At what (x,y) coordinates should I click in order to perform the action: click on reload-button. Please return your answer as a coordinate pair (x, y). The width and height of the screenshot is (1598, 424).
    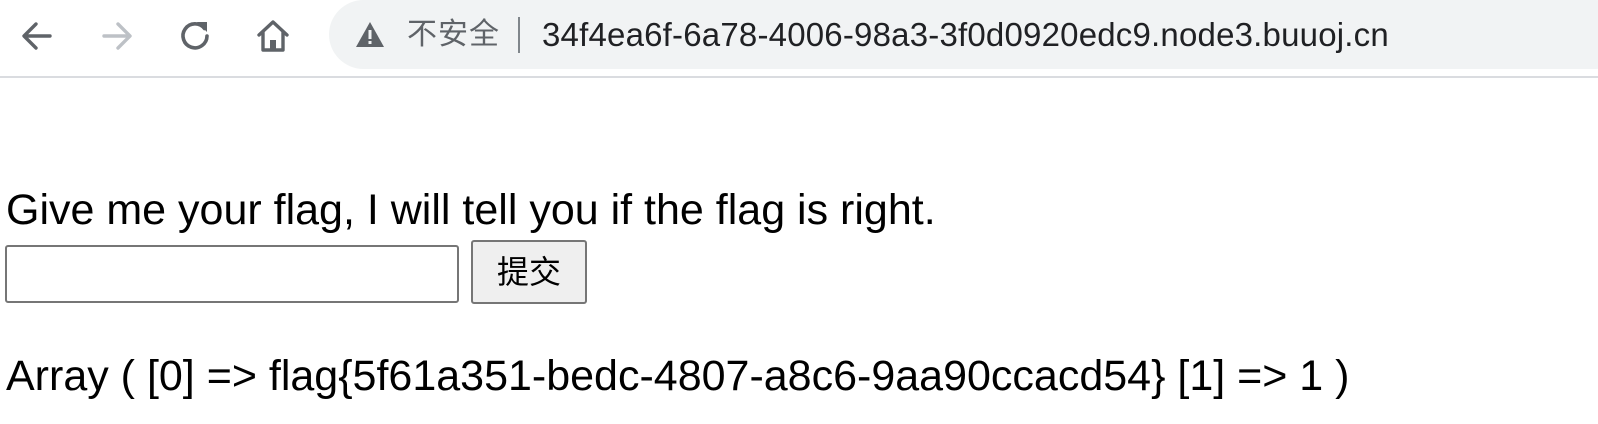
    Looking at the image, I should click on (195, 36).